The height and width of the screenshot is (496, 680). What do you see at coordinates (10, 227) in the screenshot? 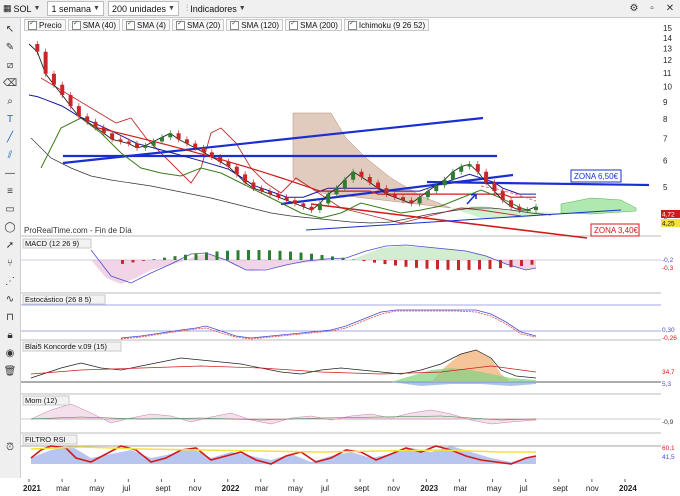
I see `ellipse-icon: ◯` at bounding box center [10, 227].